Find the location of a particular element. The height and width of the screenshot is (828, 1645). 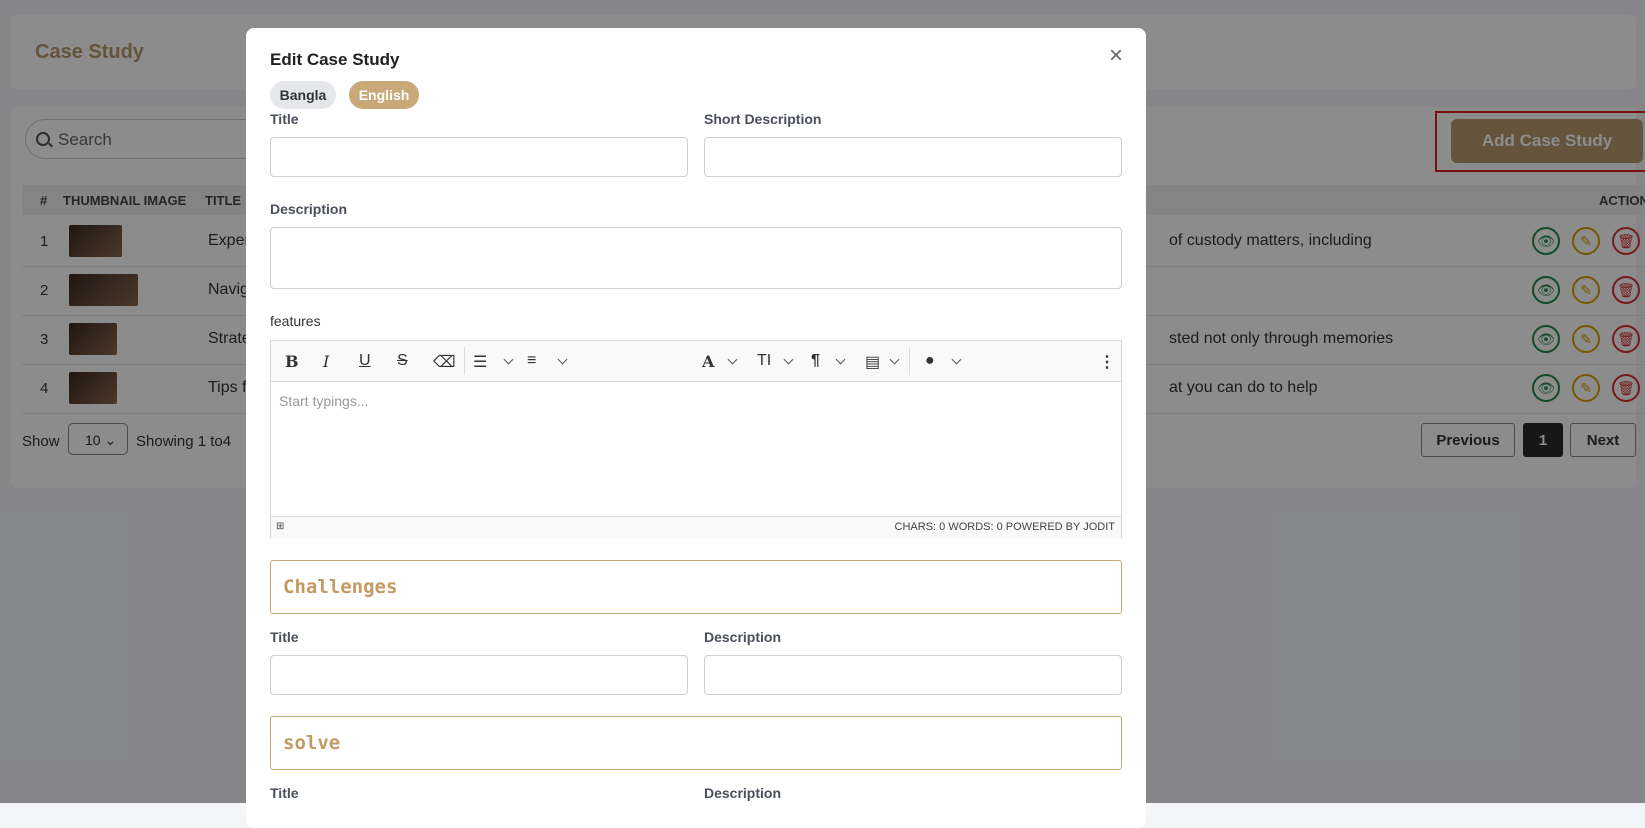

title-input is located at coordinates (479, 157).